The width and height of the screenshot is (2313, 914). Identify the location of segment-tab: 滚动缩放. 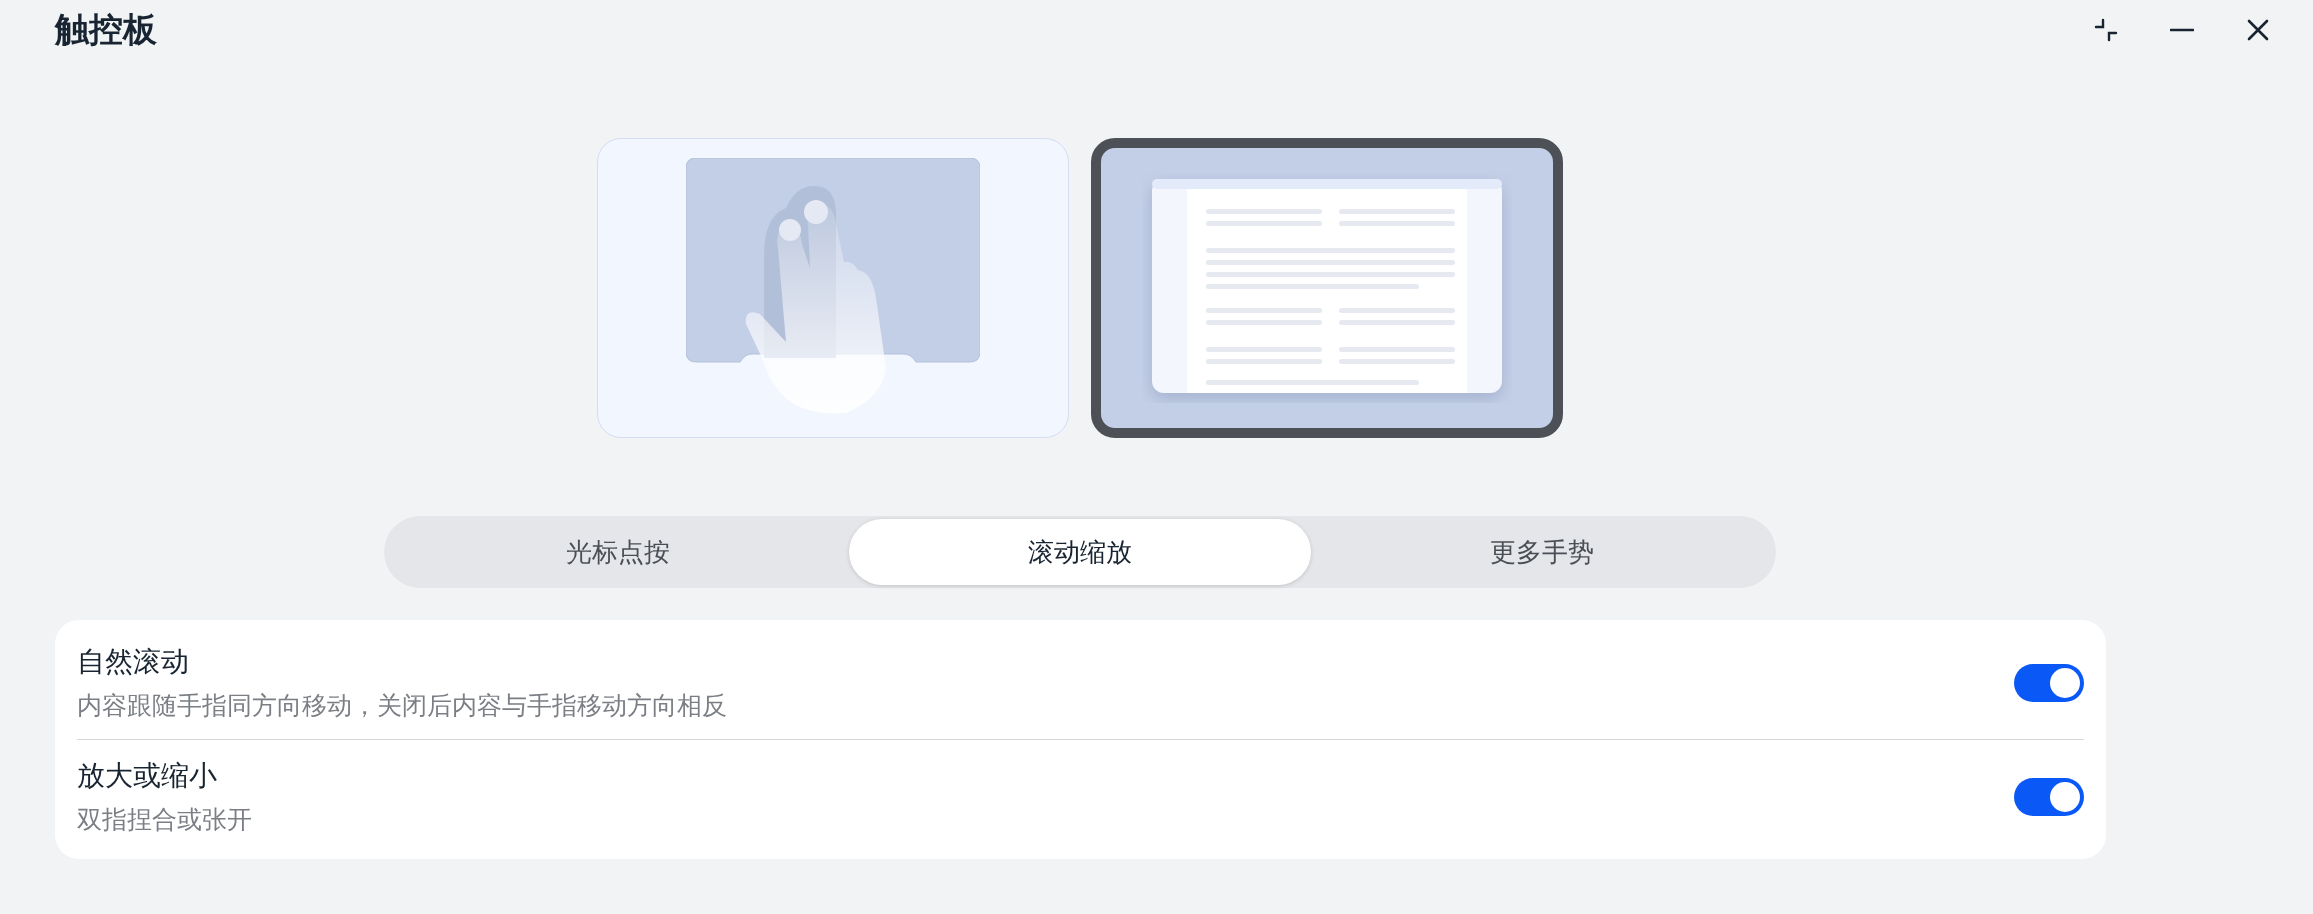
(1080, 552).